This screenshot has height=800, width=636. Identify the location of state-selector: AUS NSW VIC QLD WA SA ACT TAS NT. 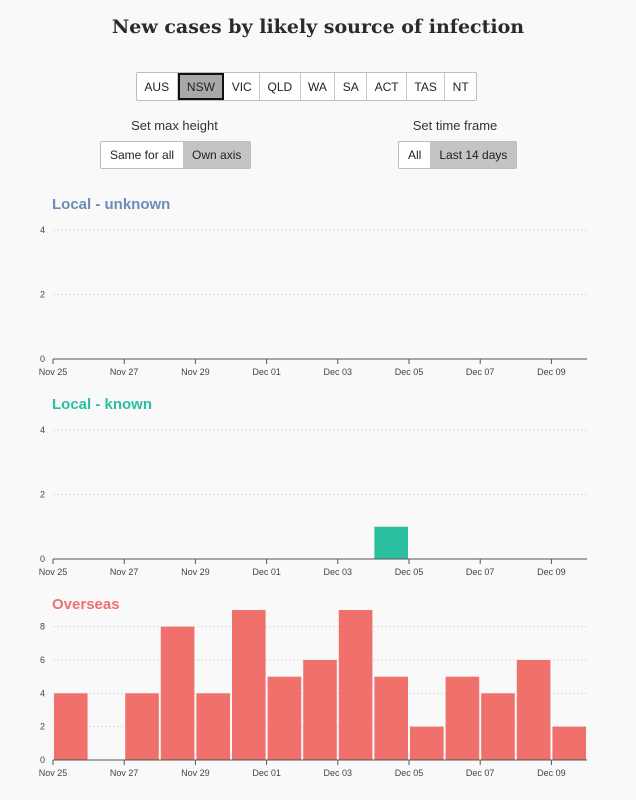
(306, 86).